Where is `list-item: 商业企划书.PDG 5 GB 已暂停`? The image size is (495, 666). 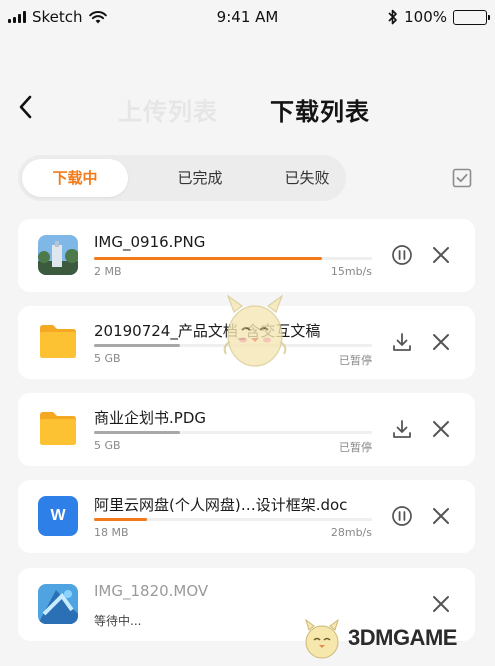 list-item: 商业企划书.PDG 5 GB 已暂停 is located at coordinates (246, 429).